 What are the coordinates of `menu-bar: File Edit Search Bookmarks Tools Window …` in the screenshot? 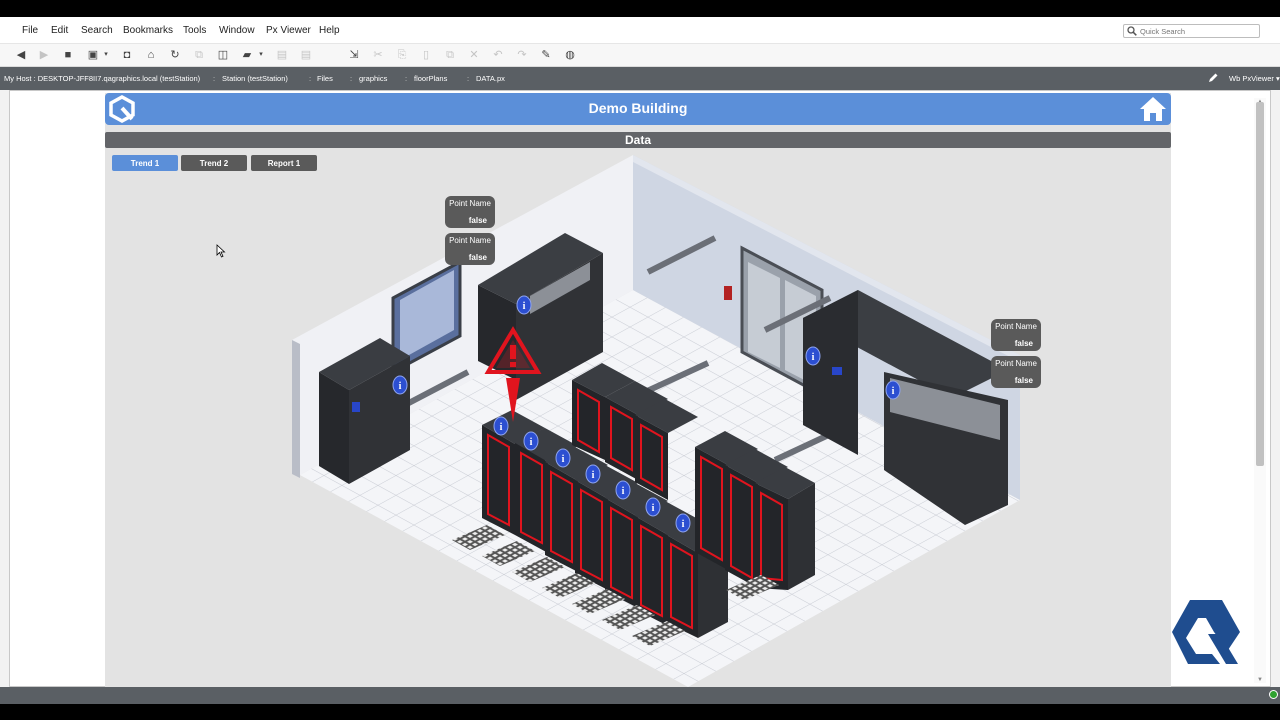 It's located at (640, 30).